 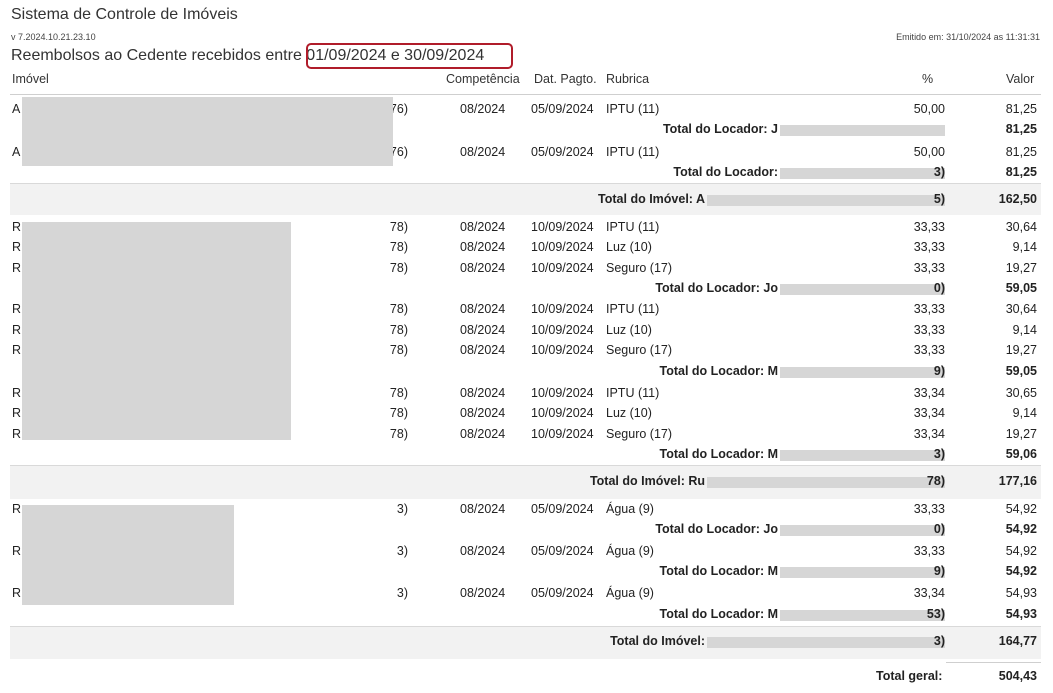 I want to click on valor-cell: 81,25, so click(x=1021, y=109).